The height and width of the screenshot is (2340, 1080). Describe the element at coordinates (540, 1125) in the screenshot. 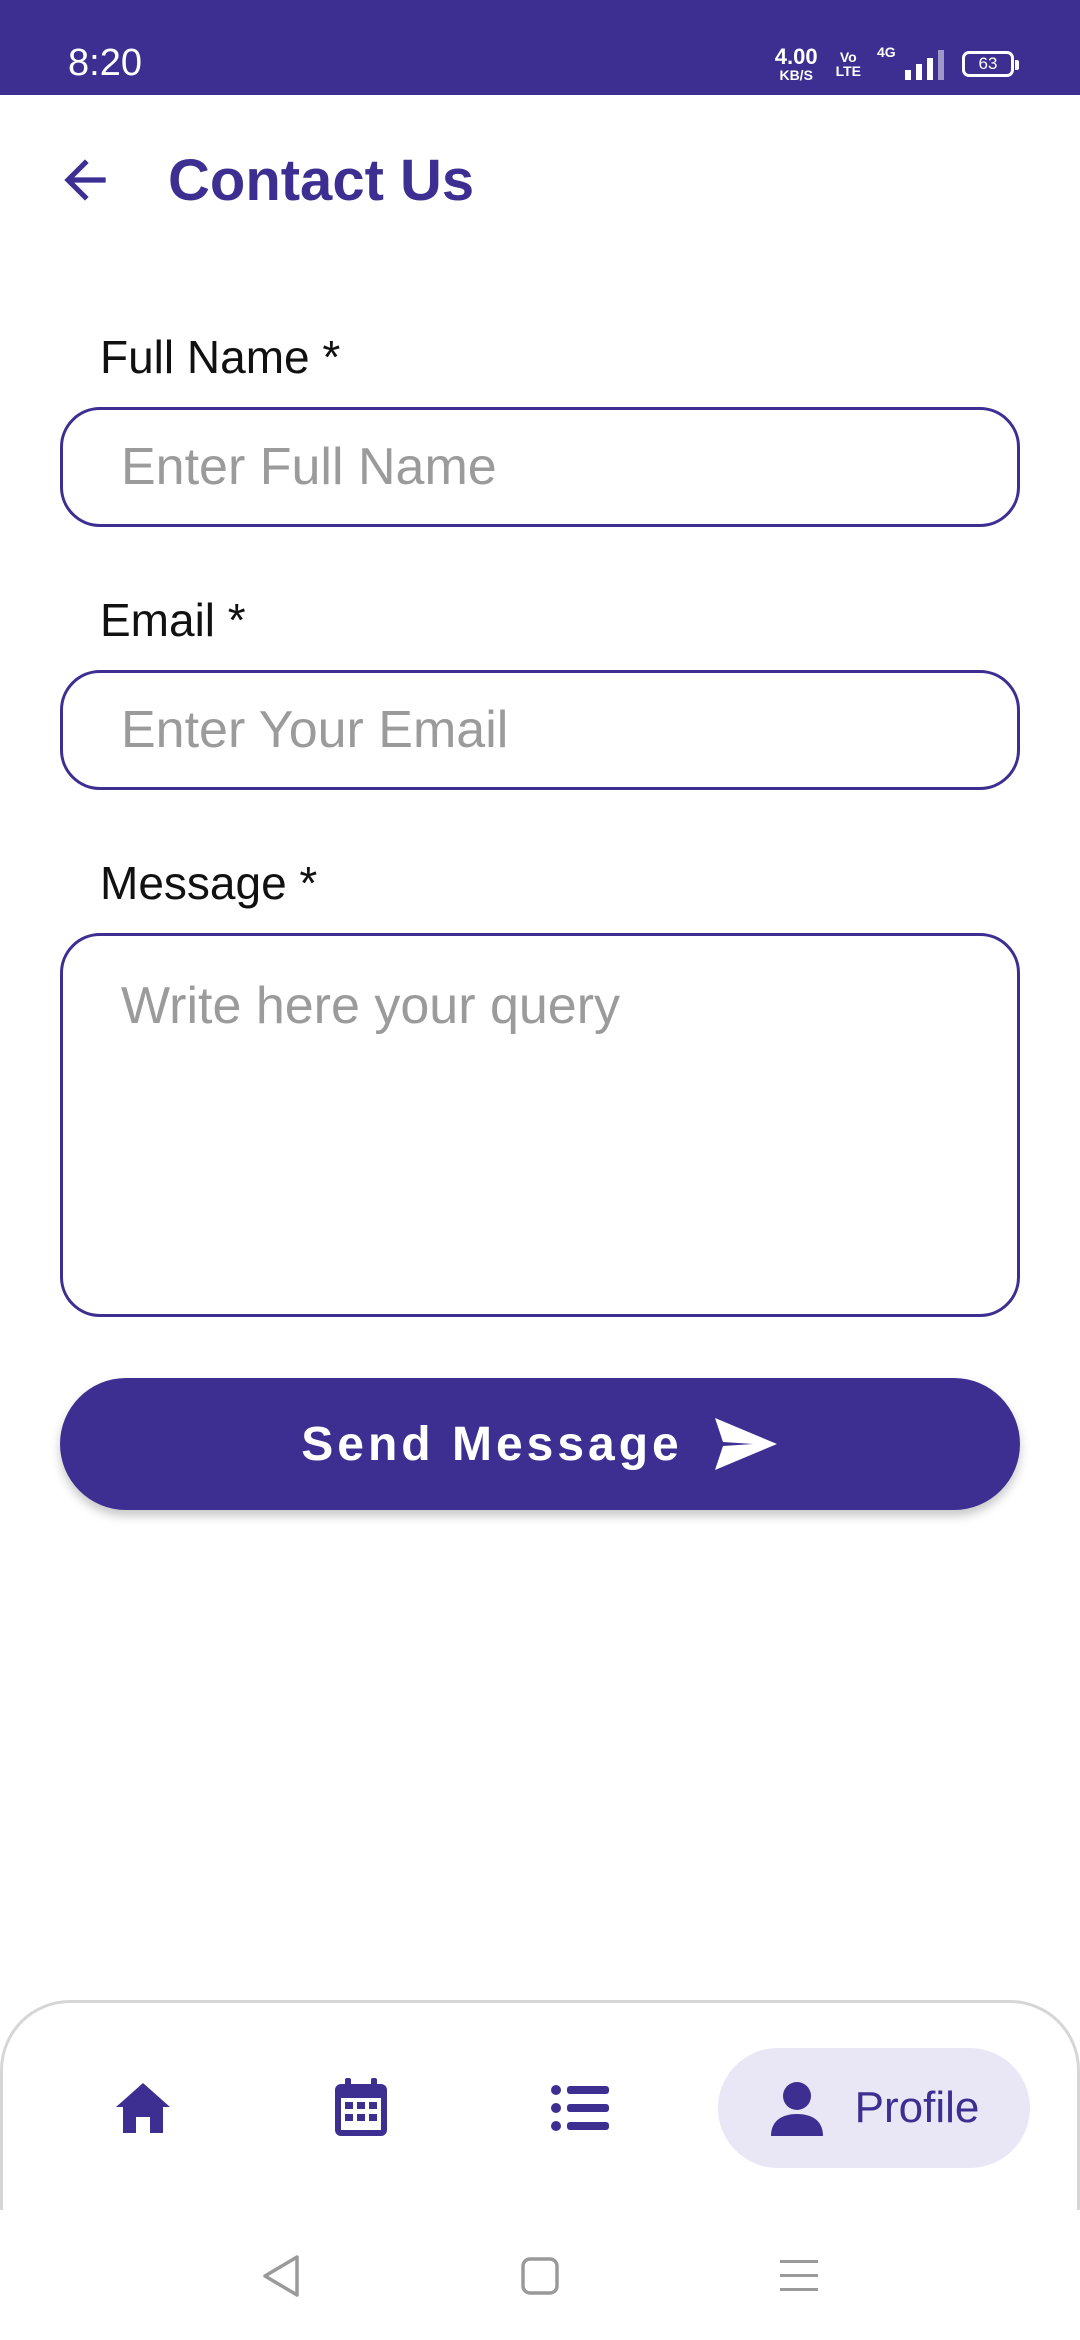

I see `message-field: Write here your query` at that location.